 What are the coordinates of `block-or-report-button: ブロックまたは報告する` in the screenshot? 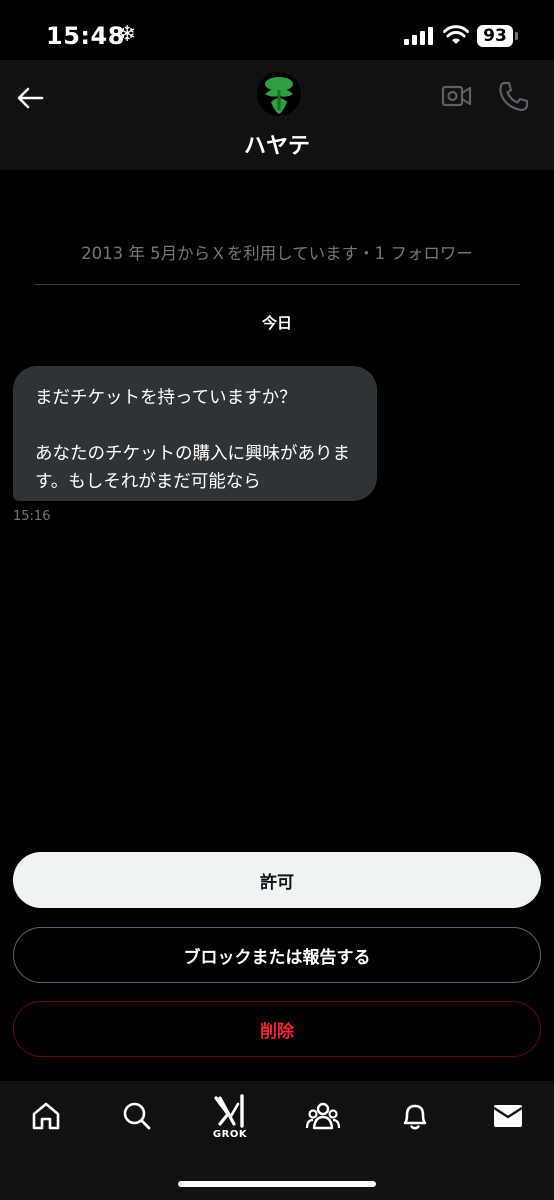 It's located at (277, 955).